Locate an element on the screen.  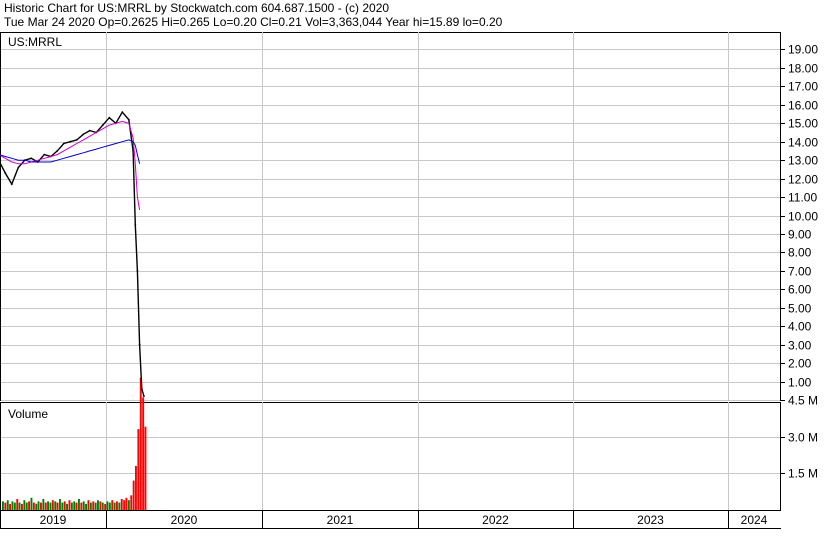
time-axis-label: 2021 is located at coordinates (340, 520).